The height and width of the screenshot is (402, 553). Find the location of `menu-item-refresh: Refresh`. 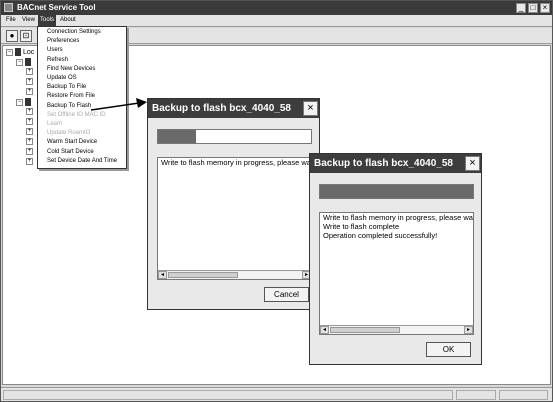

menu-item-refresh: Refresh is located at coordinates (57, 60).